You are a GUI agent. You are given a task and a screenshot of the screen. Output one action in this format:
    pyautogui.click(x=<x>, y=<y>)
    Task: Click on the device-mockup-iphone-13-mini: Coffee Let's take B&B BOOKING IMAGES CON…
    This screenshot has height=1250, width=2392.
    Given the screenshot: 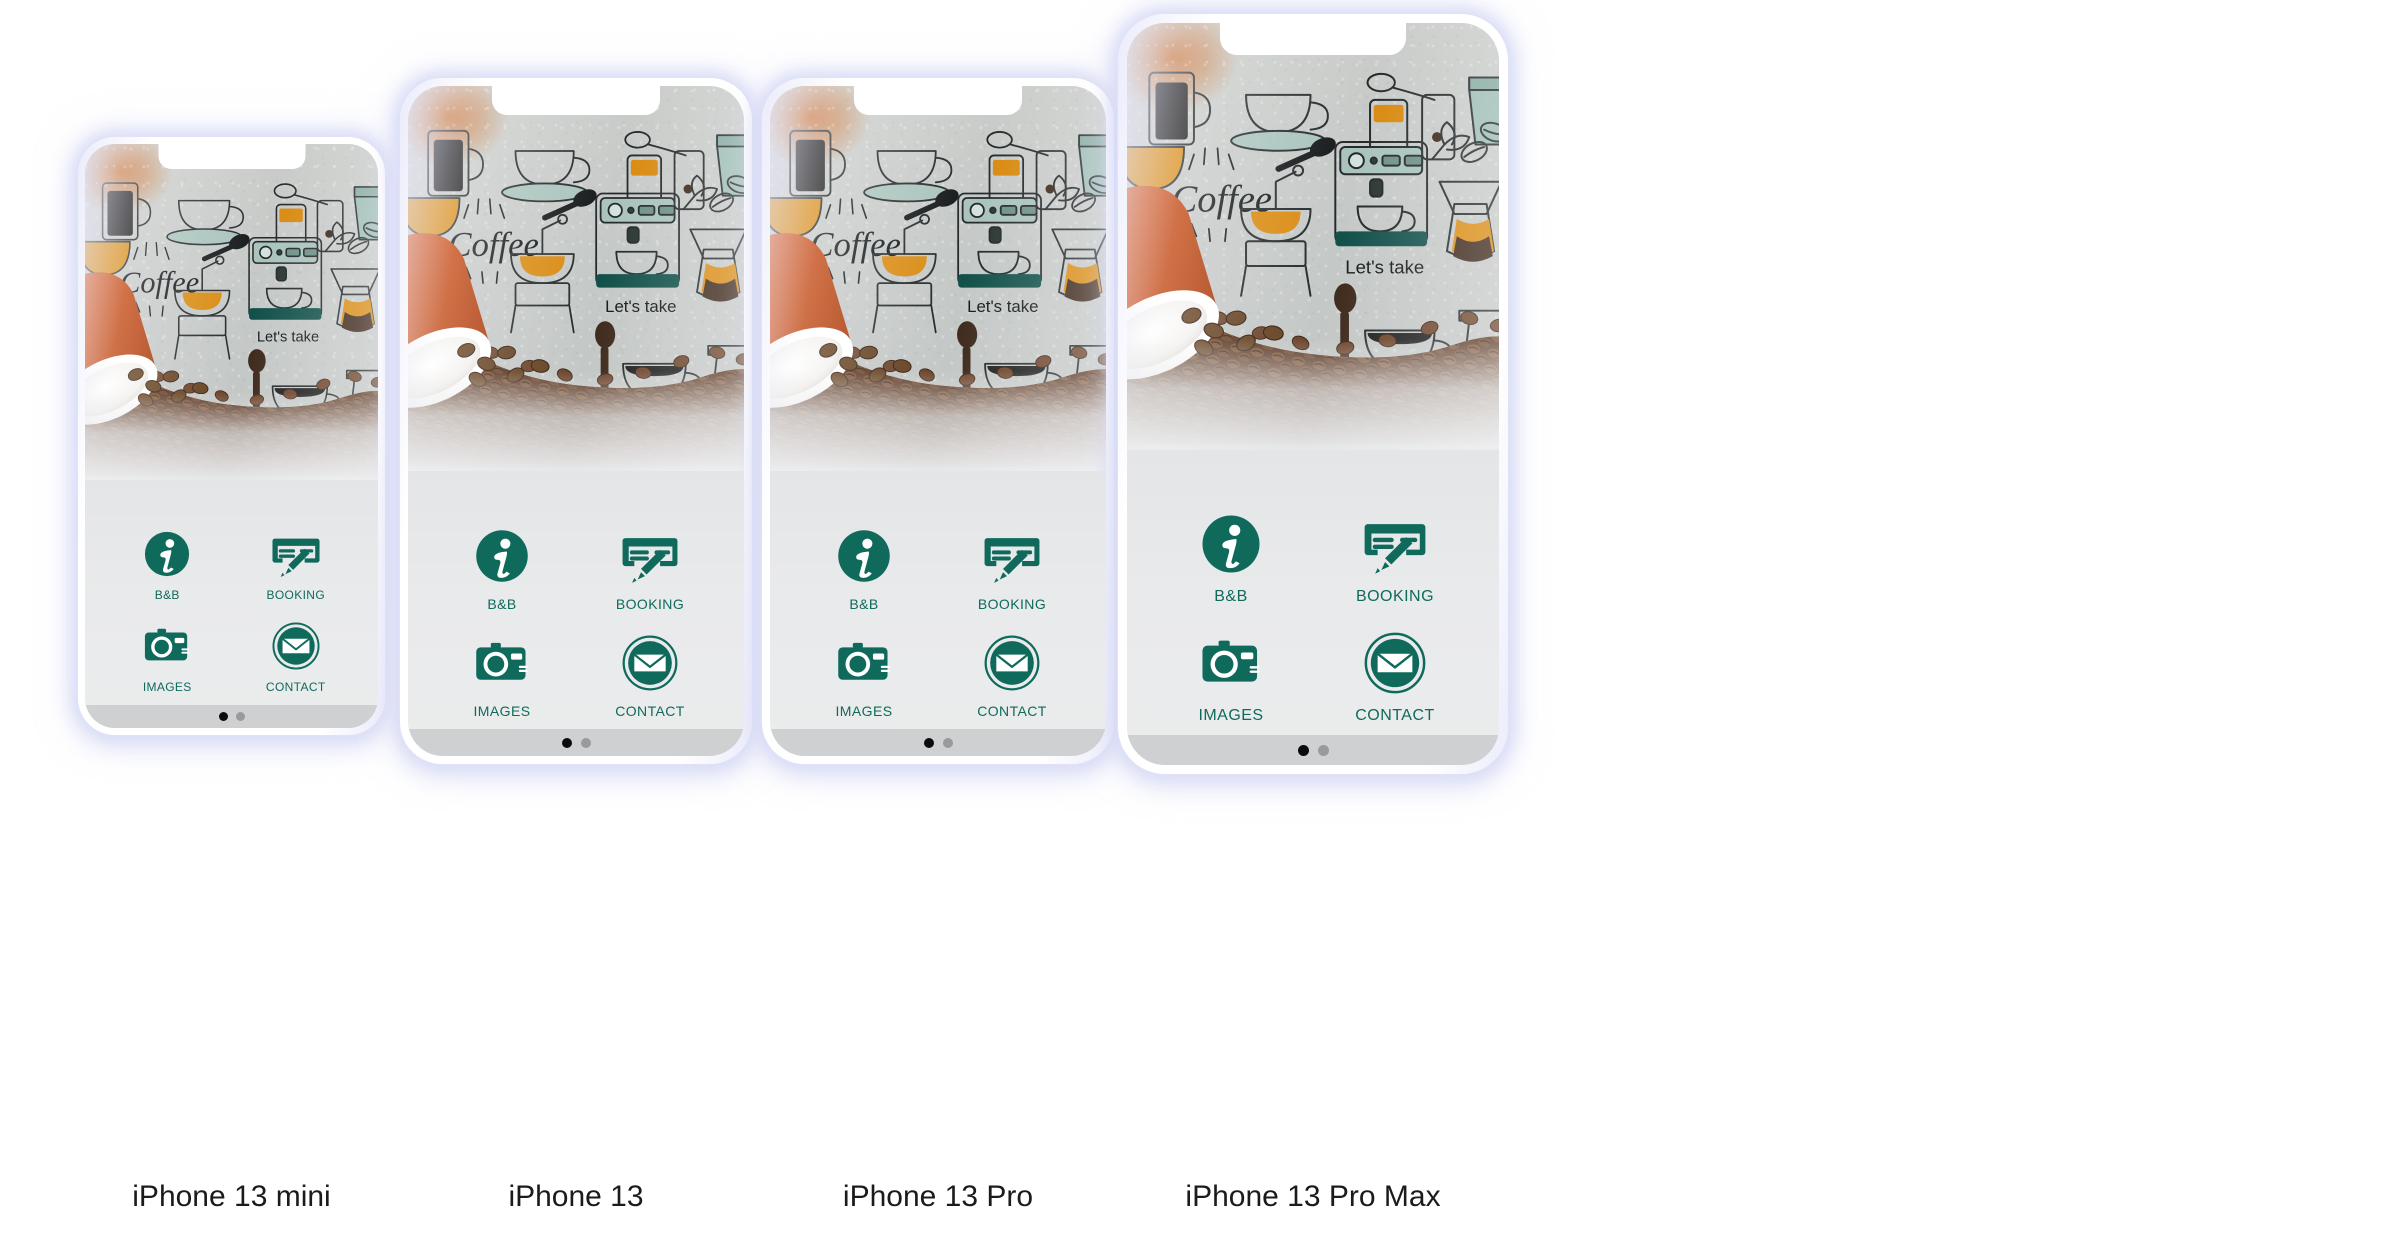 What is the action you would take?
    pyautogui.click(x=231, y=675)
    